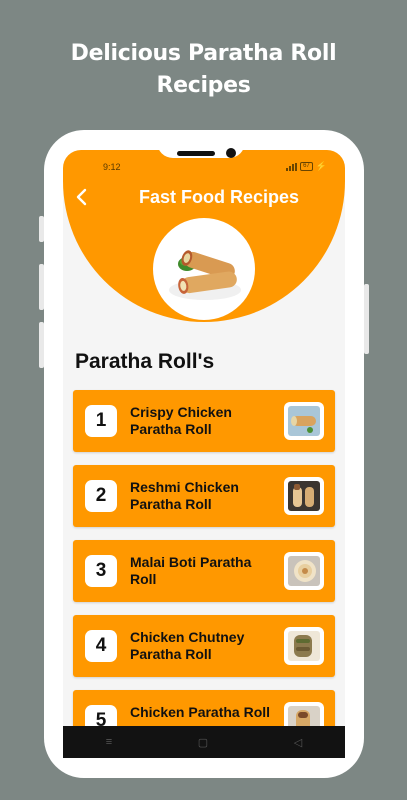  What do you see at coordinates (298, 742) in the screenshot?
I see `back-icon: ◁` at bounding box center [298, 742].